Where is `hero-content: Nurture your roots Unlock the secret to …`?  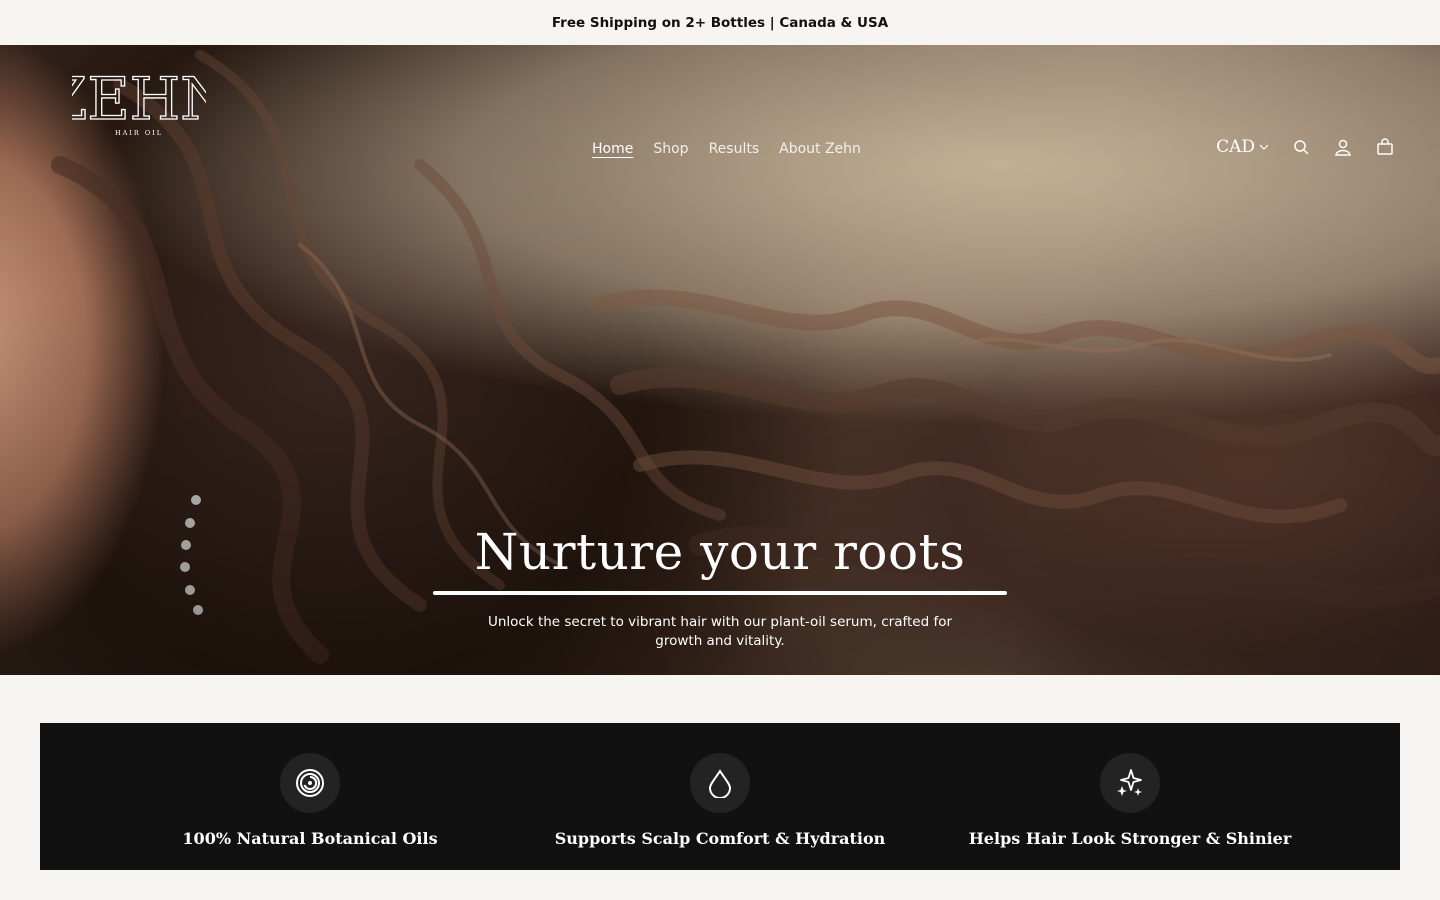
hero-content: Nurture your roots Unlock the secret to … is located at coordinates (720, 587).